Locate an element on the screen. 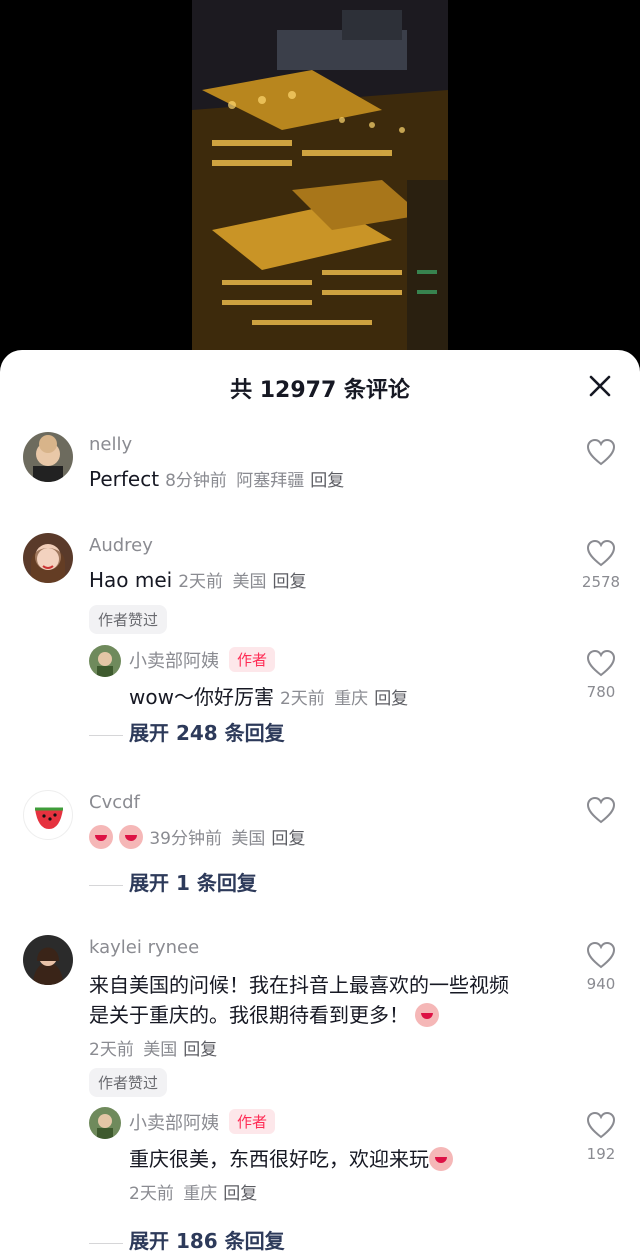 The image size is (640, 1252). like-count: 2578 is located at coordinates (601, 582).